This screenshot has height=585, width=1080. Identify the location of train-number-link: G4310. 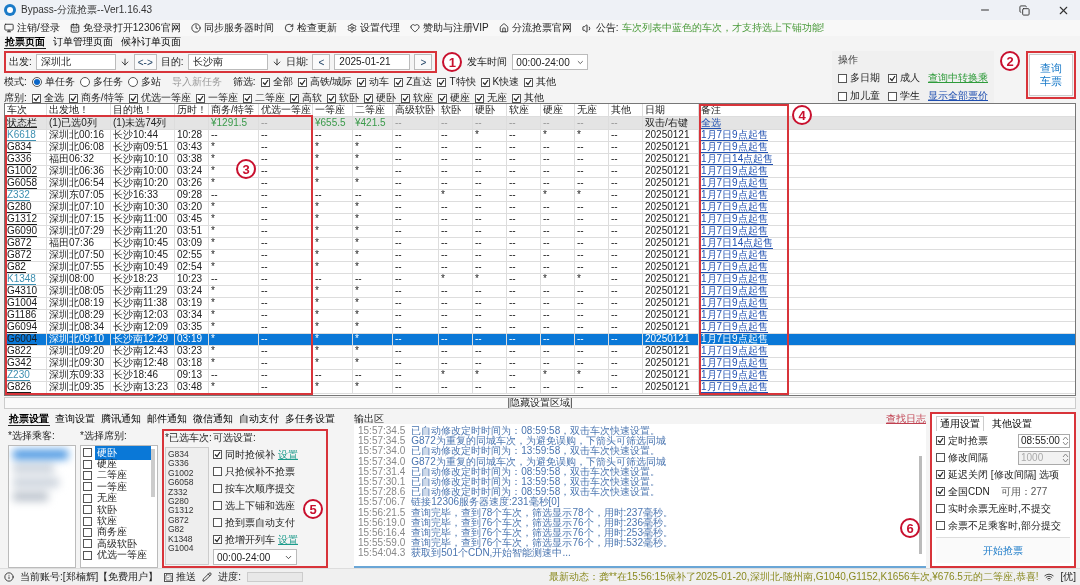
(22, 291).